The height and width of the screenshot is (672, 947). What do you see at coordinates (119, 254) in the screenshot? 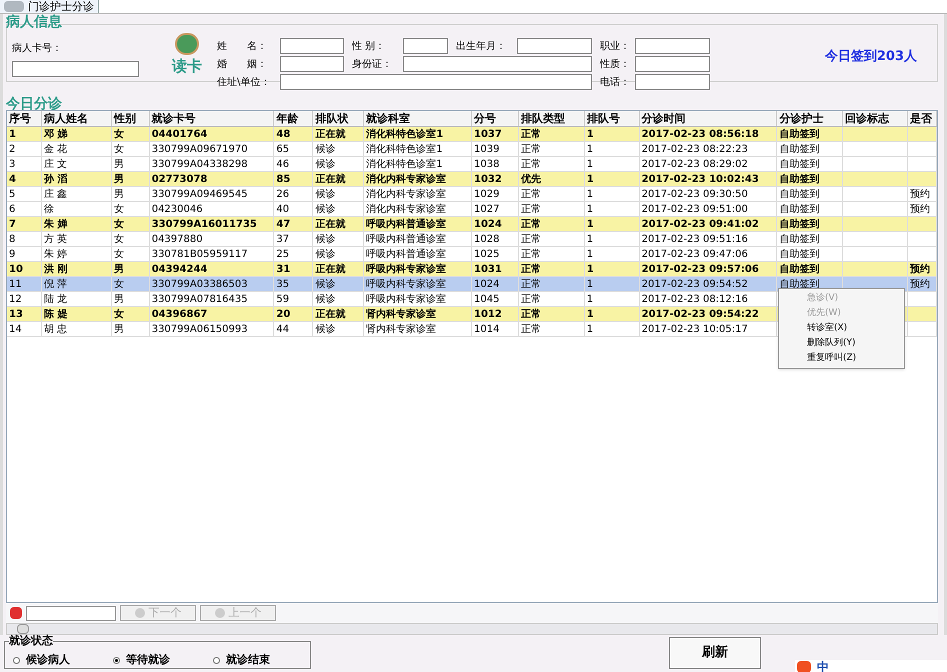
I see `table-cell: 女` at bounding box center [119, 254].